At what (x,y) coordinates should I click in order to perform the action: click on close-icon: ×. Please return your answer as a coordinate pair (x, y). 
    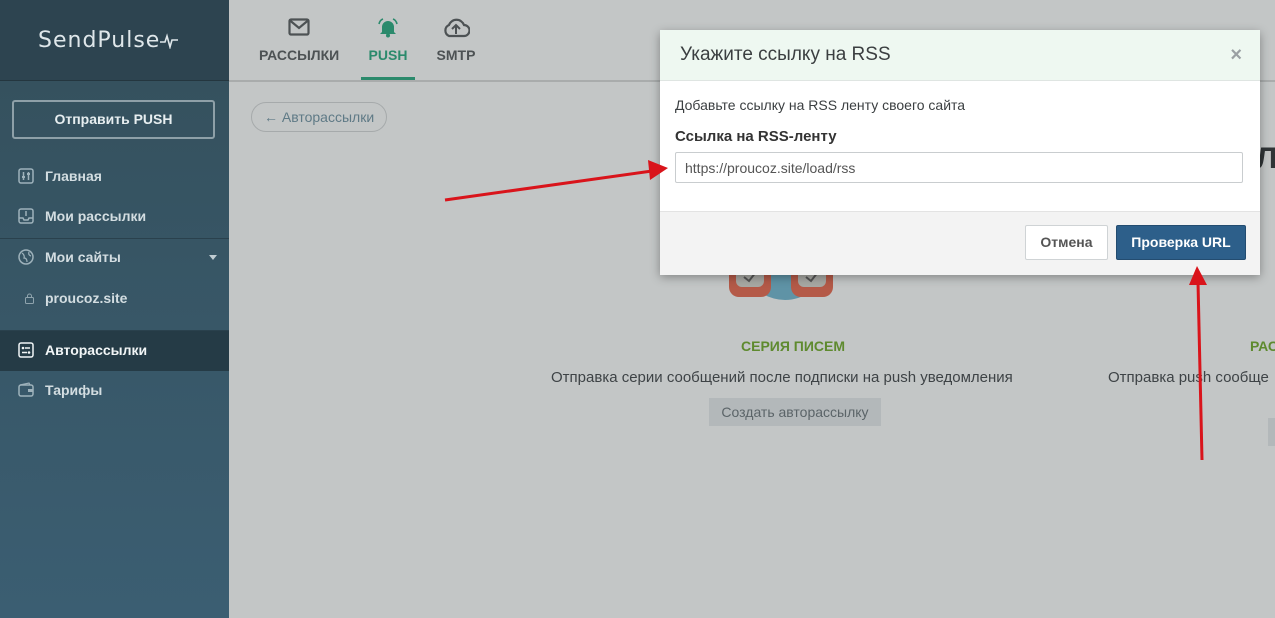
    Looking at the image, I should click on (1236, 55).